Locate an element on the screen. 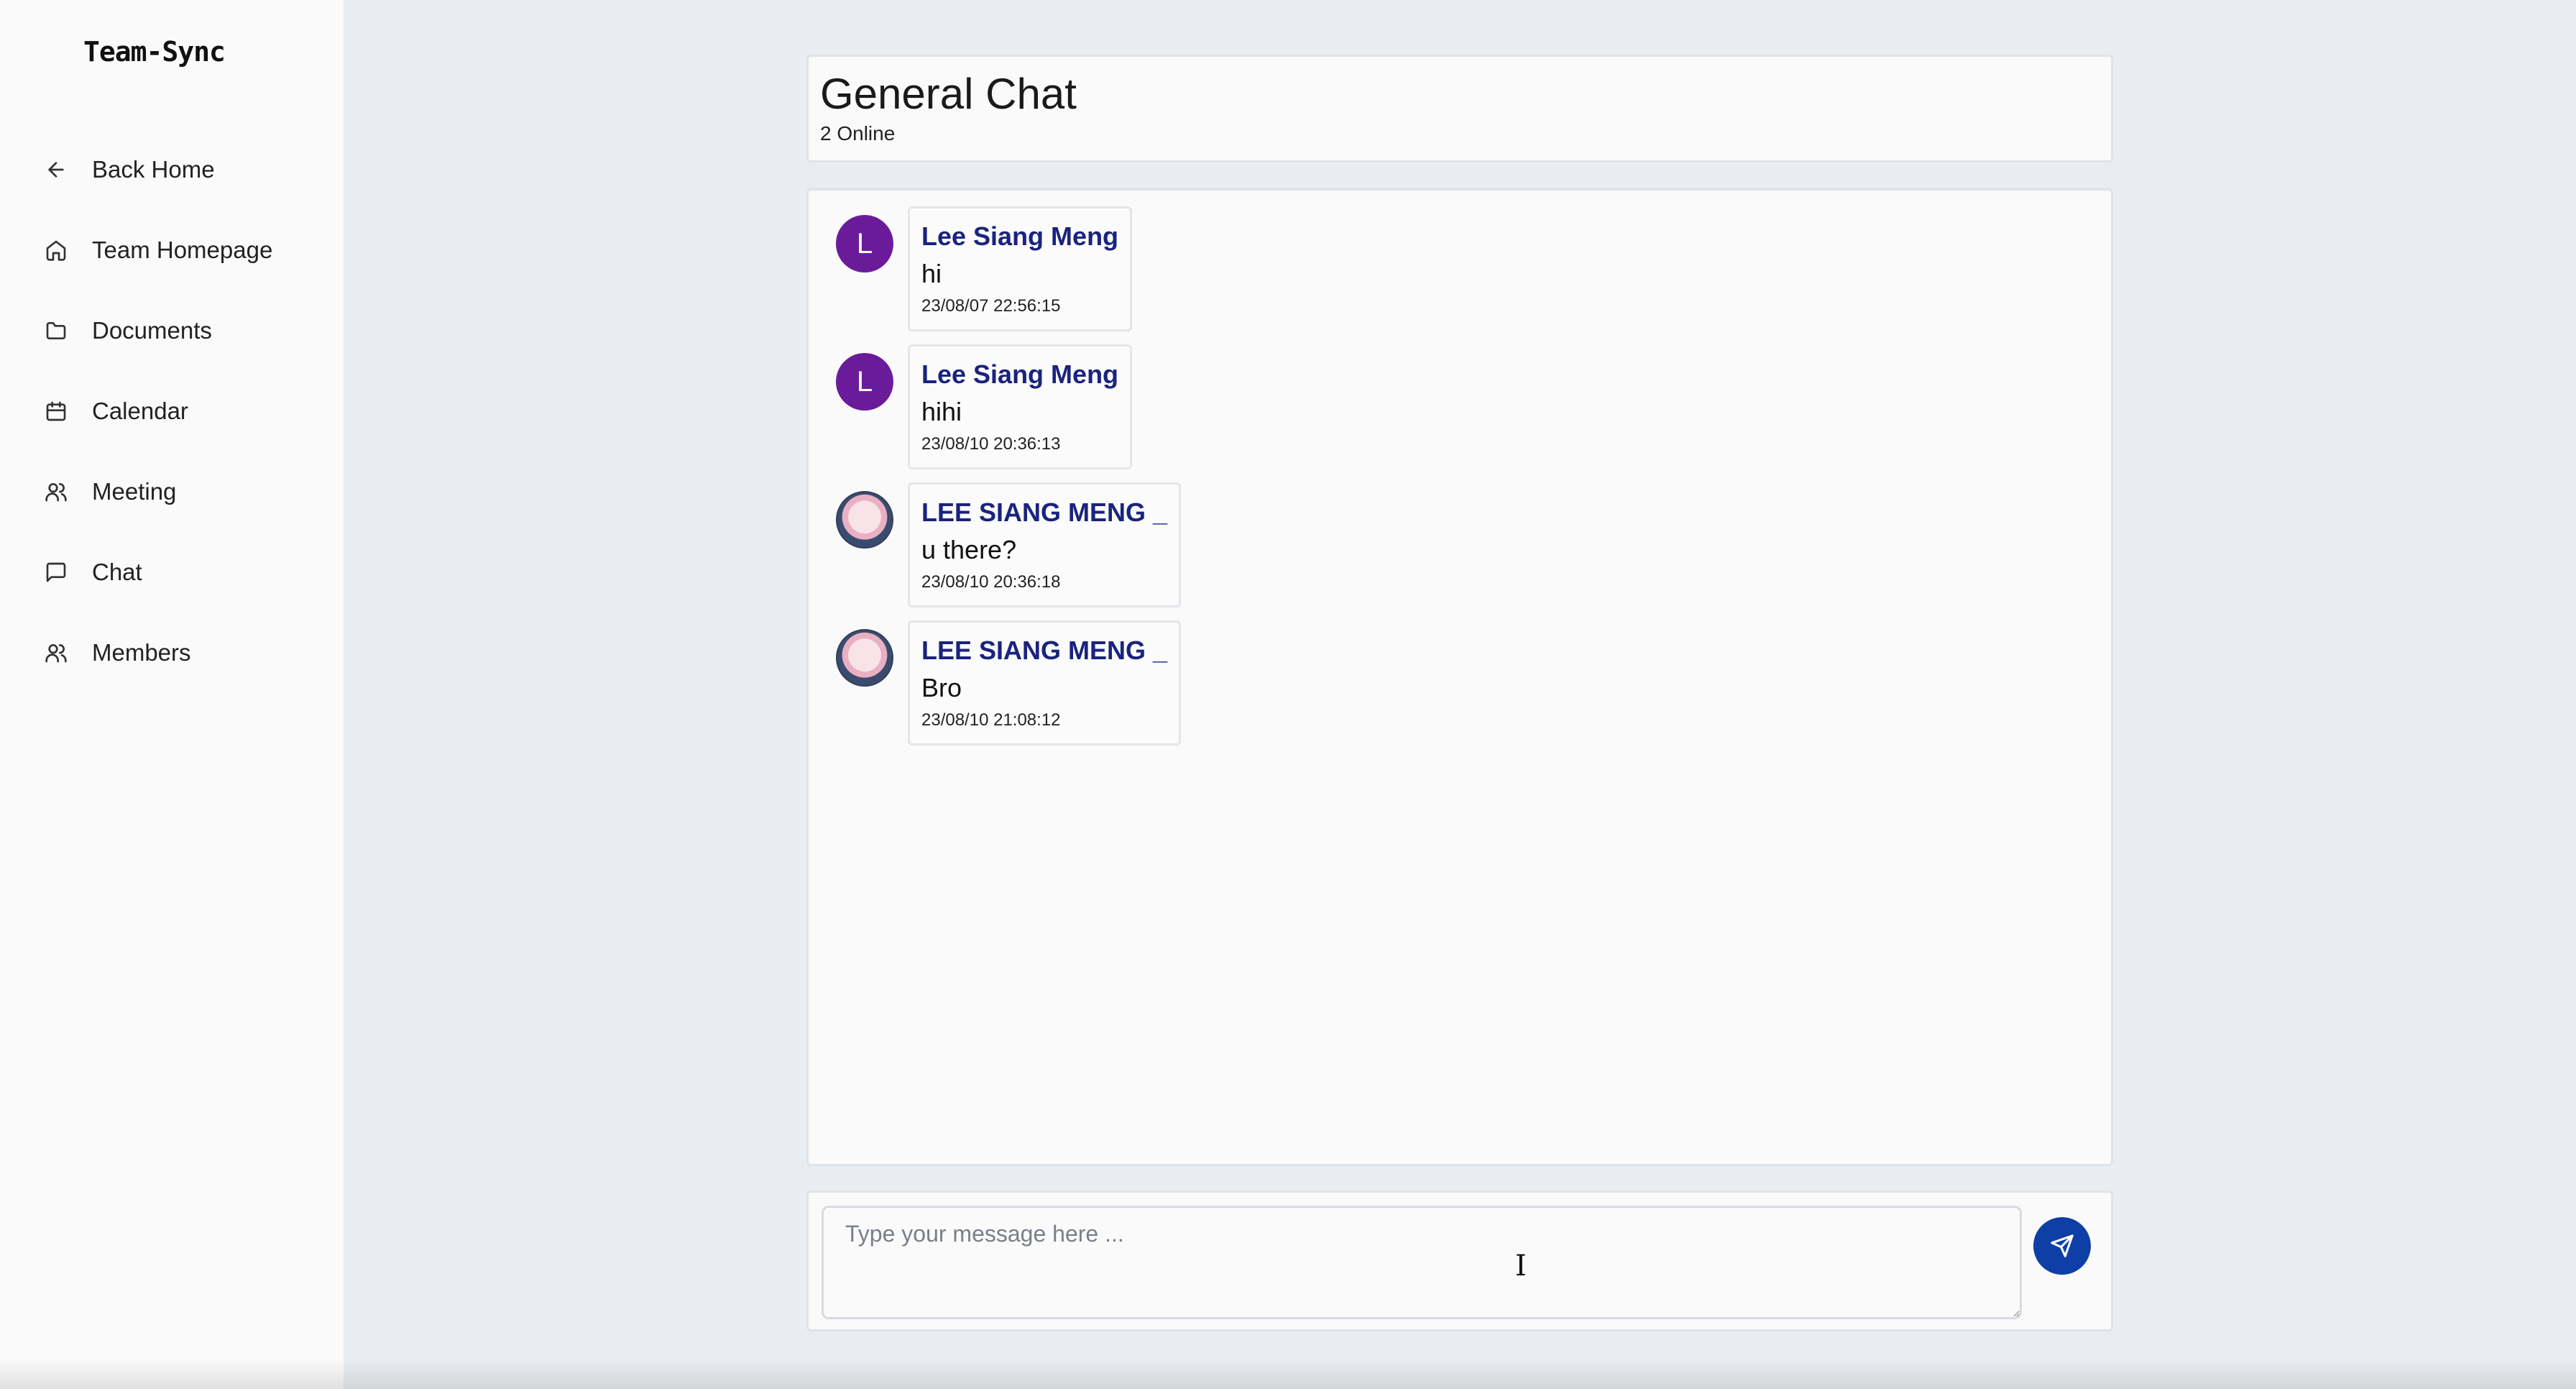 This screenshot has width=2576, height=1389. calendar-icon is located at coordinates (56, 411).